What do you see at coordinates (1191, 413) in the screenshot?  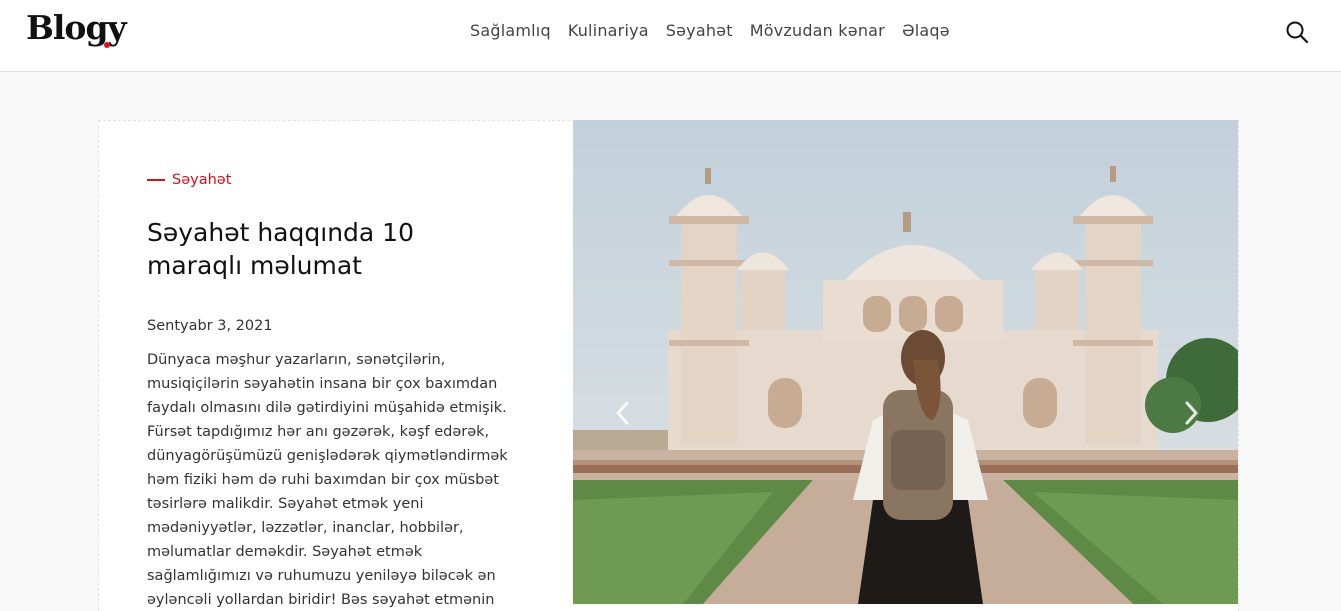 I see `chevron-right-icon` at bounding box center [1191, 413].